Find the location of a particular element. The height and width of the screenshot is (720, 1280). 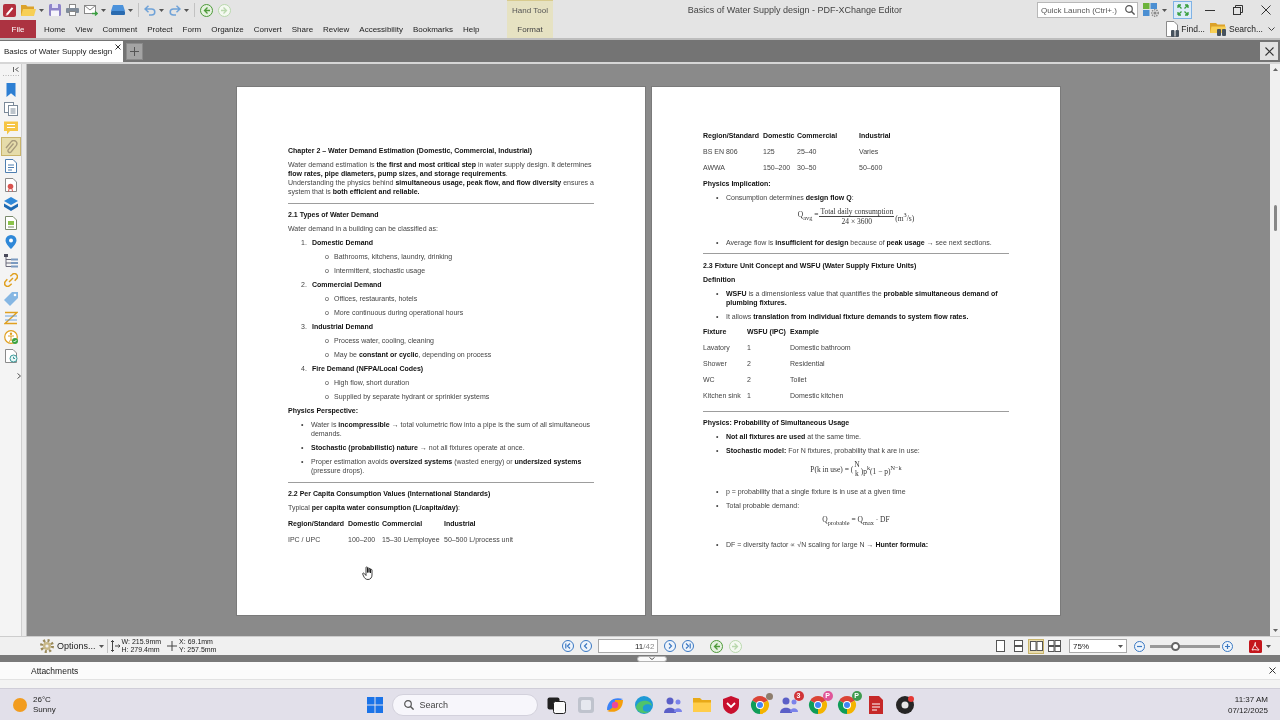

scanner-icon is located at coordinates (118, 10).